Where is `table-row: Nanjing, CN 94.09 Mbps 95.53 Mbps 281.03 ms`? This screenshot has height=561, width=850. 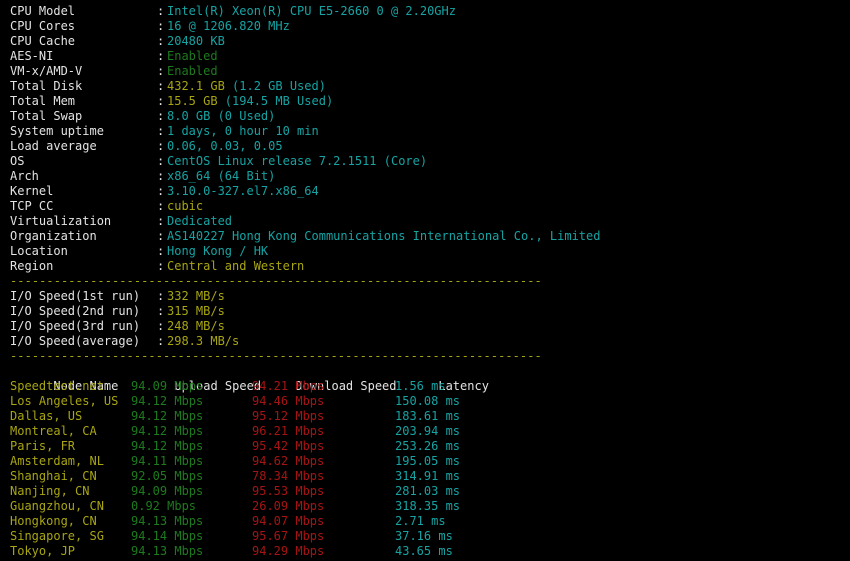 table-row: Nanjing, CN 94.09 Mbps 95.53 Mbps 281.03 ms is located at coordinates (430, 491).